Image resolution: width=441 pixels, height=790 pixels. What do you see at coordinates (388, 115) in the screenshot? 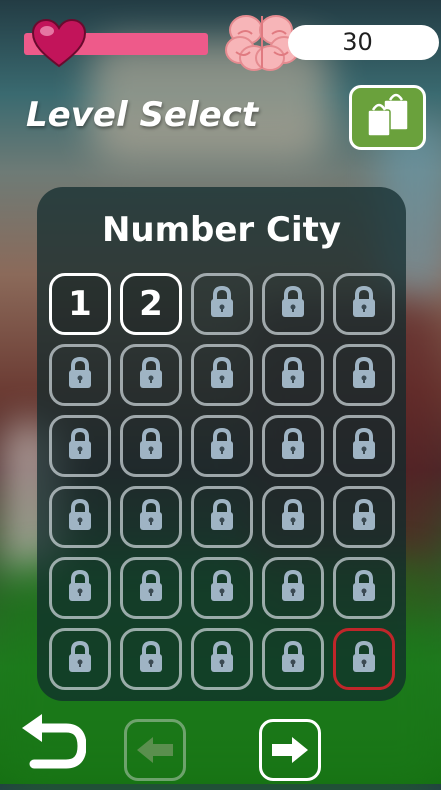
I see `shopping-bags-icon` at bounding box center [388, 115].